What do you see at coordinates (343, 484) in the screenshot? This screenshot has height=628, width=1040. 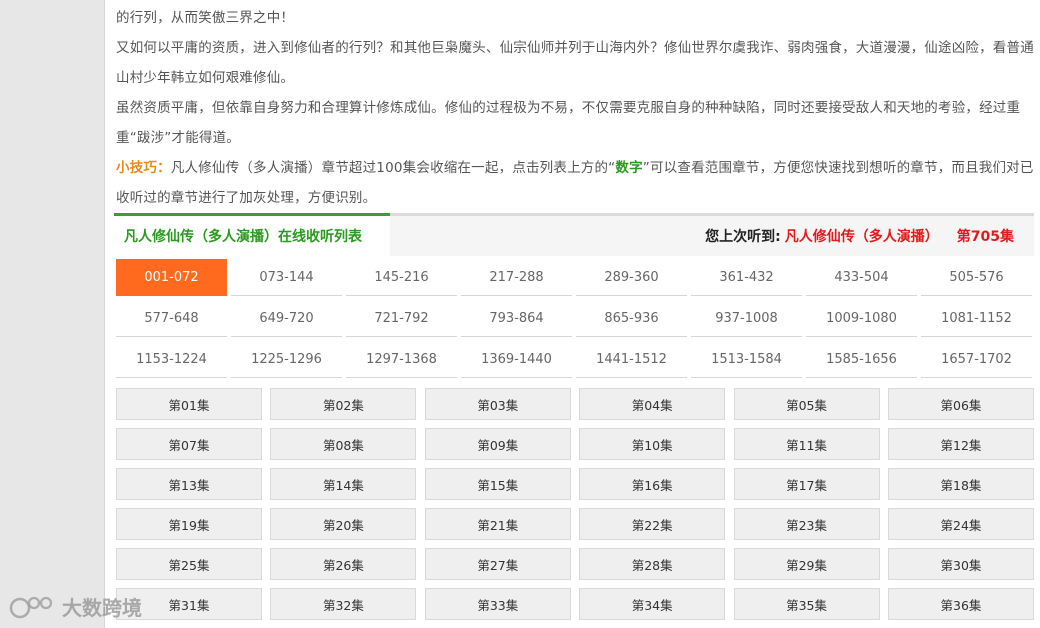 I see `episode-button: 第14集` at bounding box center [343, 484].